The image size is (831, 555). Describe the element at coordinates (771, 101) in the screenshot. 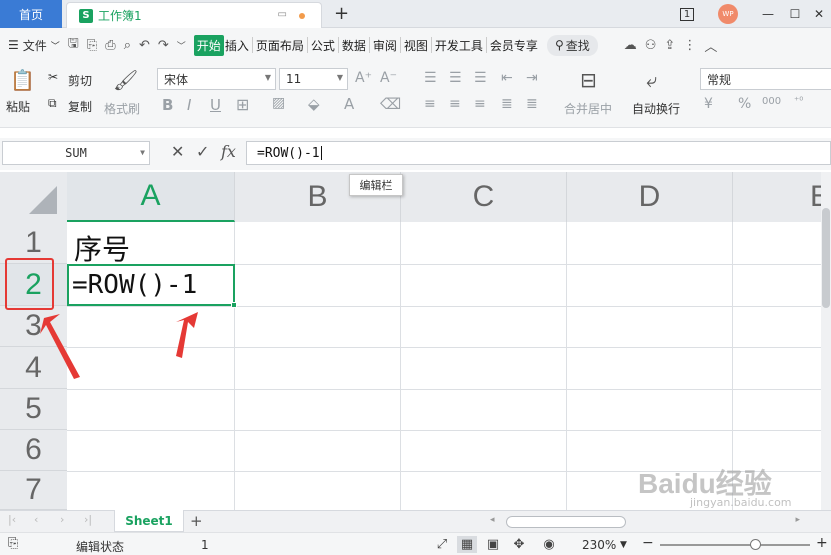

I see `thousands-icon: 000` at that location.